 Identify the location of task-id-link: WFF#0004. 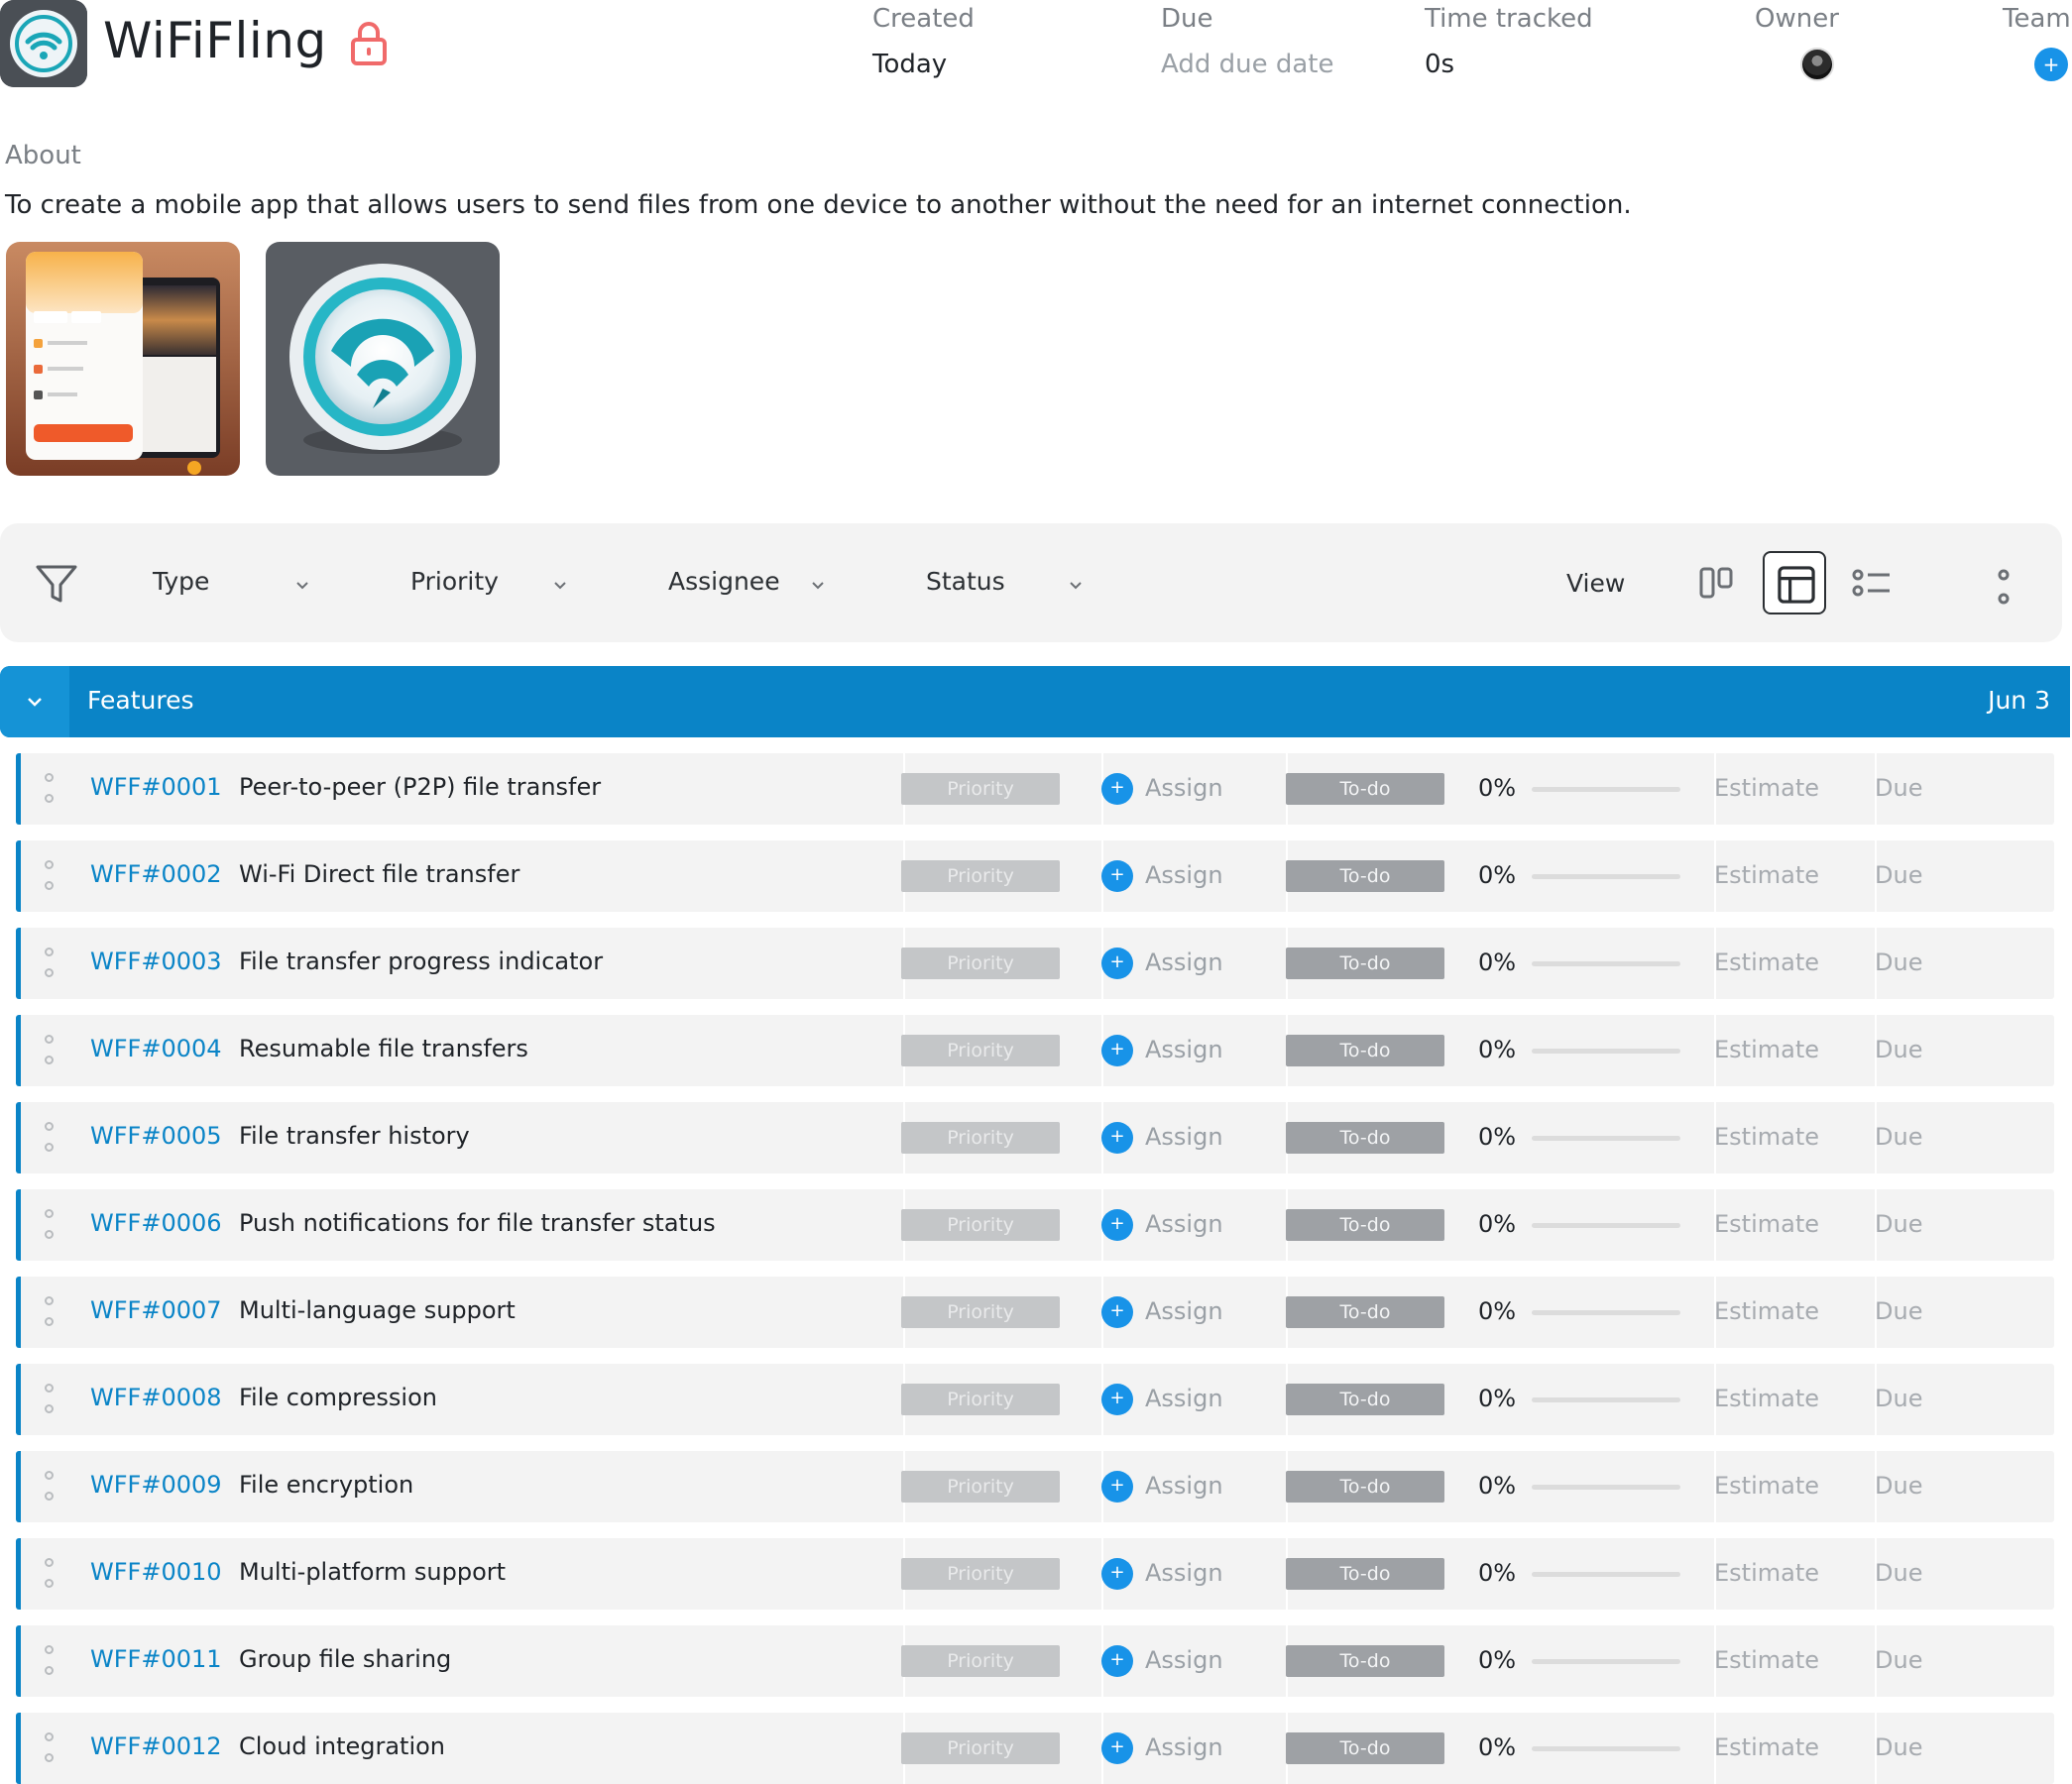
(156, 1048).